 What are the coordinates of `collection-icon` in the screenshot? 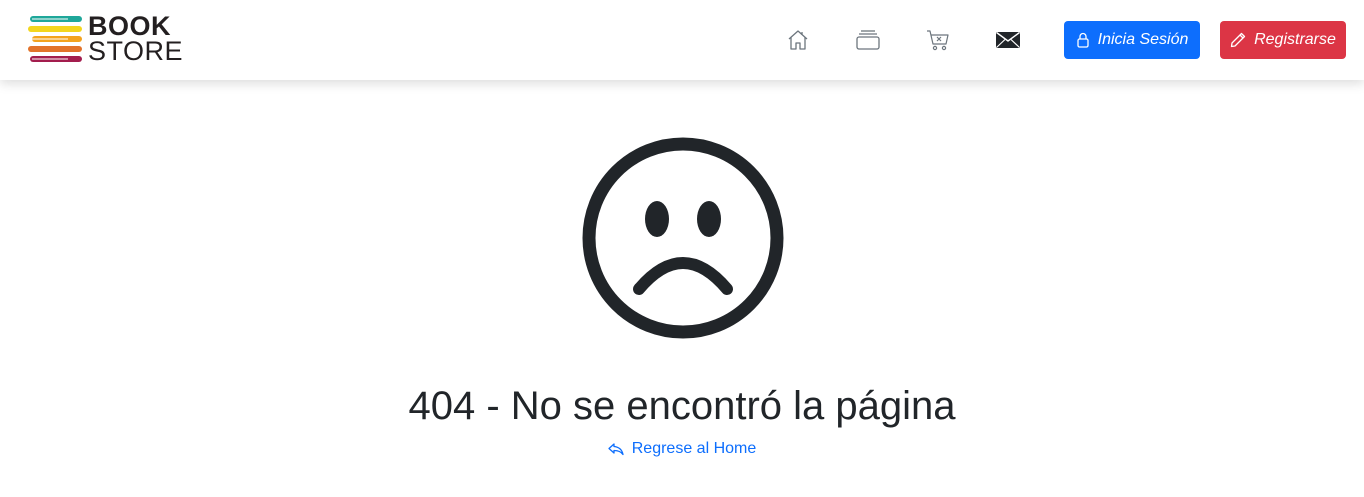 It's located at (869, 41).